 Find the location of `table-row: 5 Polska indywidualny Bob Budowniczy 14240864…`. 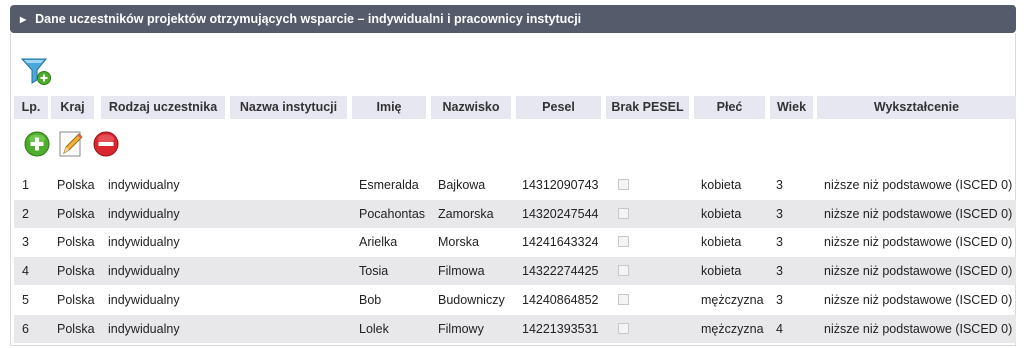

table-row: 5 Polska indywidualny Bob Budowniczy 14240864… is located at coordinates (515, 300).